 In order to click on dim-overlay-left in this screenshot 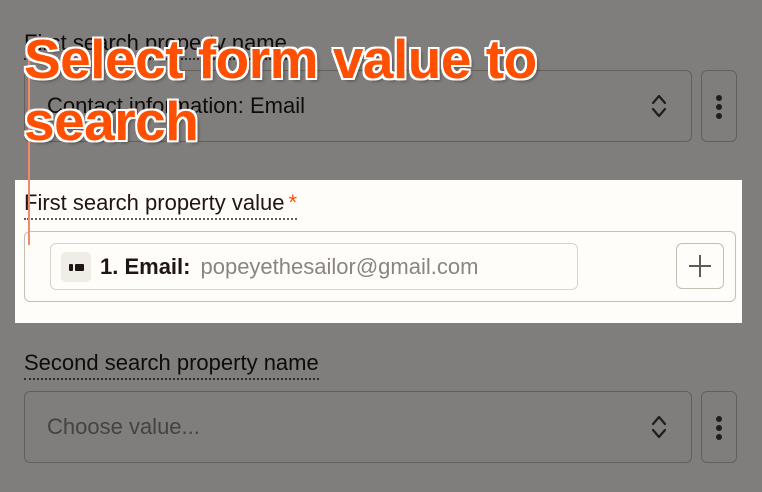, I will do `click(7, 251)`.